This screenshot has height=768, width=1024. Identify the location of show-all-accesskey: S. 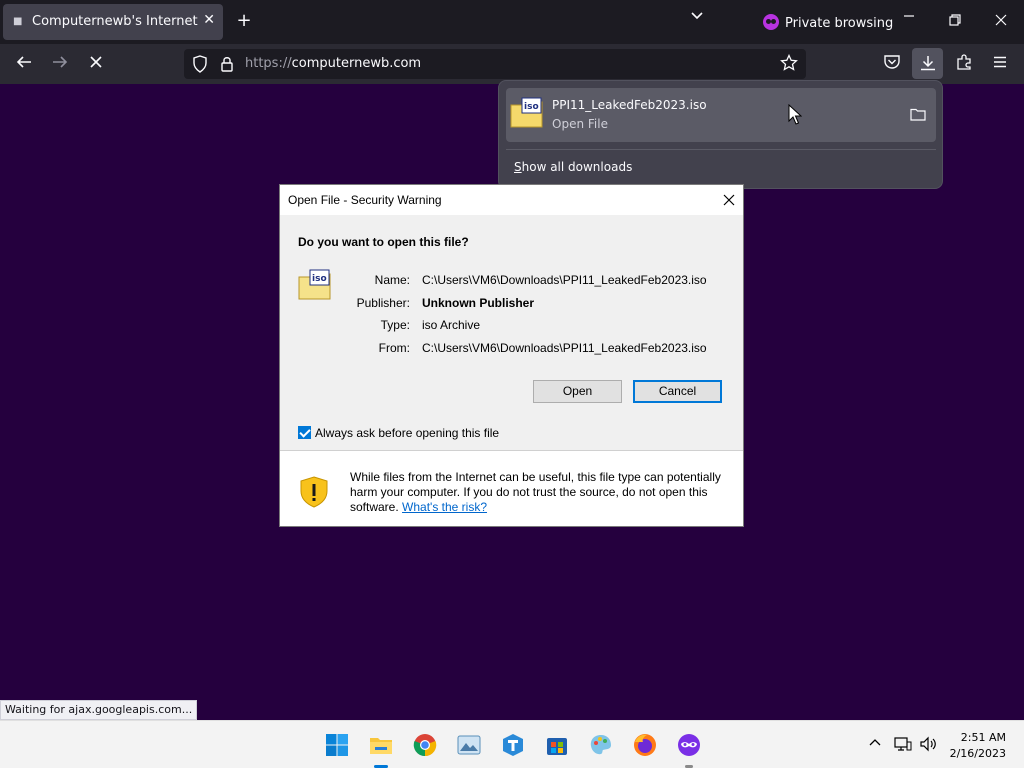
(518, 167).